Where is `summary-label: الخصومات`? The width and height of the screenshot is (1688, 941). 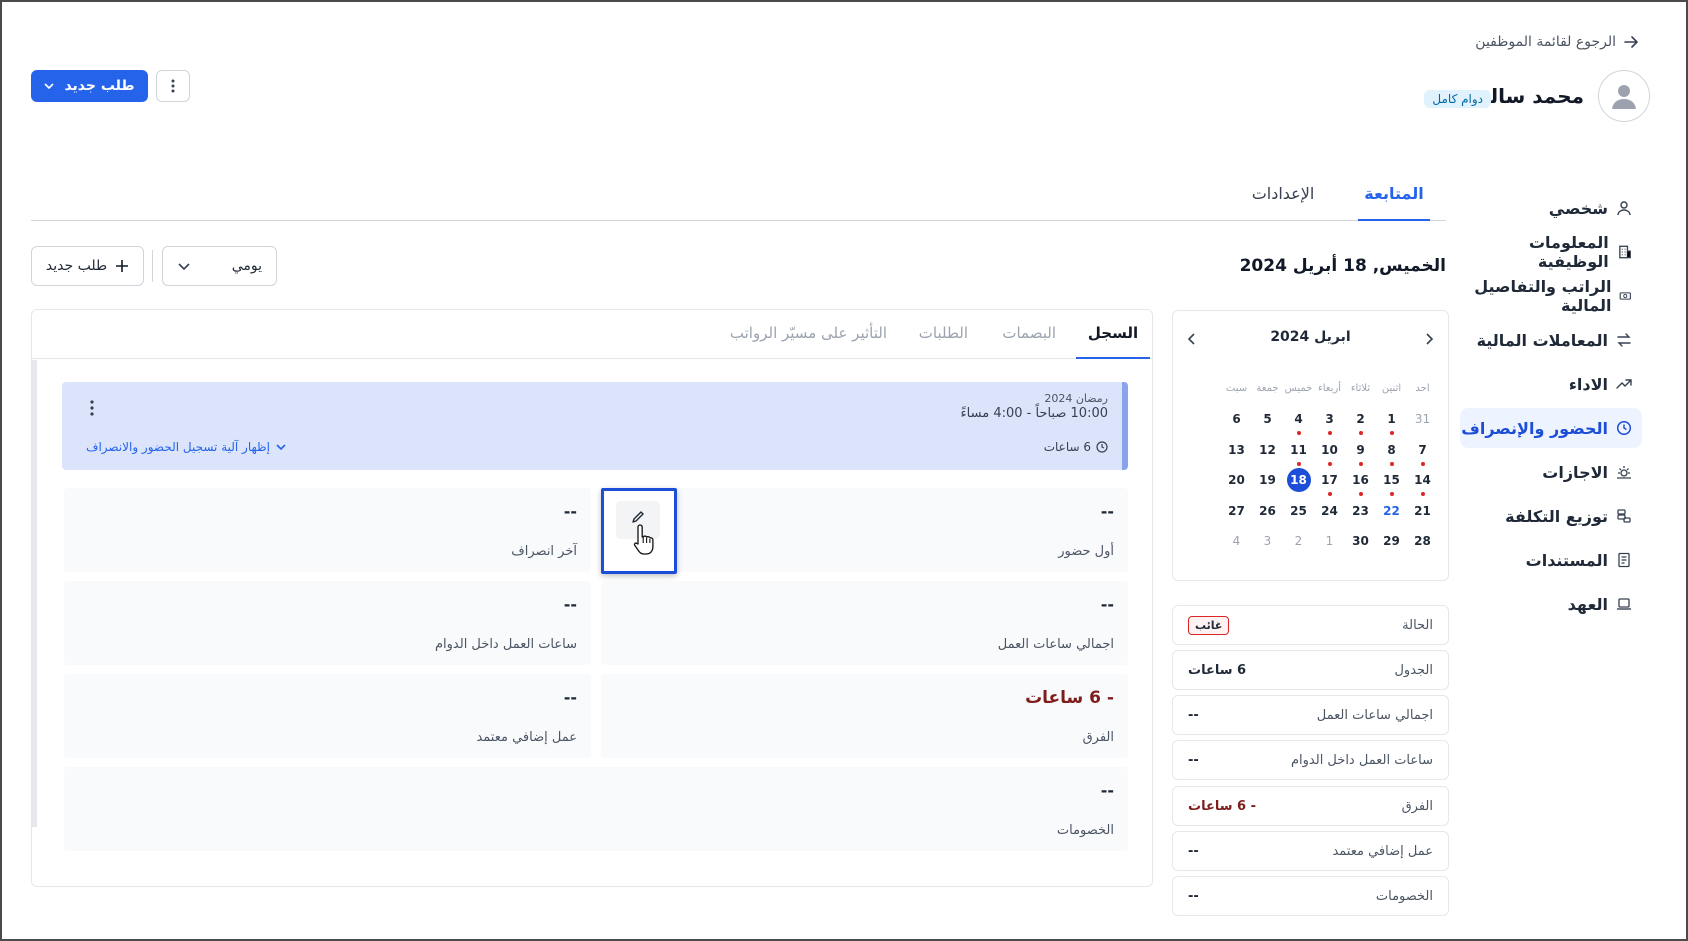 summary-label: الخصومات is located at coordinates (1404, 896).